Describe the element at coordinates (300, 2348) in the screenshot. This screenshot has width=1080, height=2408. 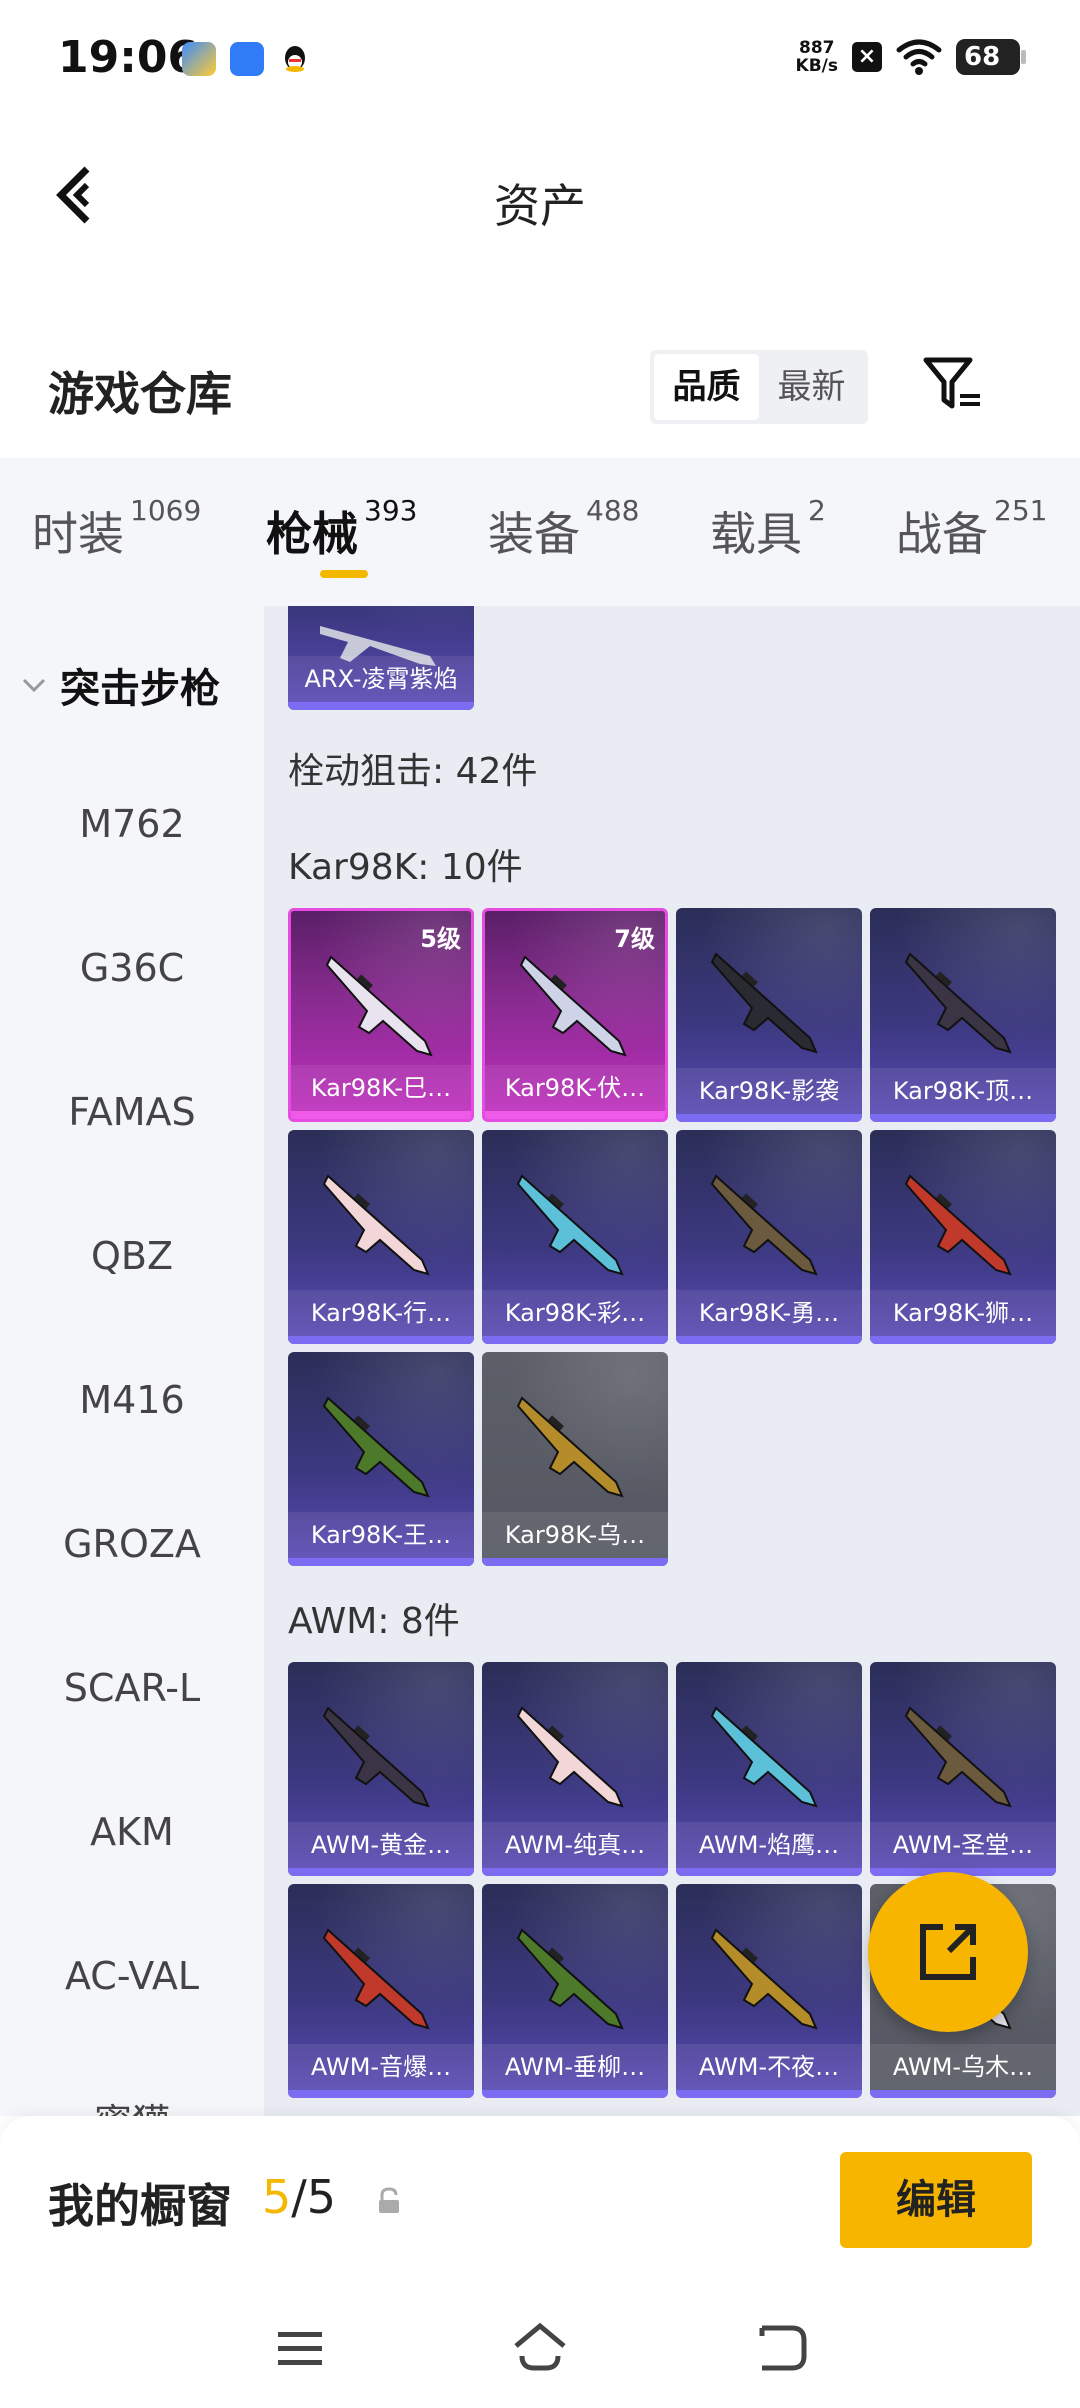
I see `menu-icon` at that location.